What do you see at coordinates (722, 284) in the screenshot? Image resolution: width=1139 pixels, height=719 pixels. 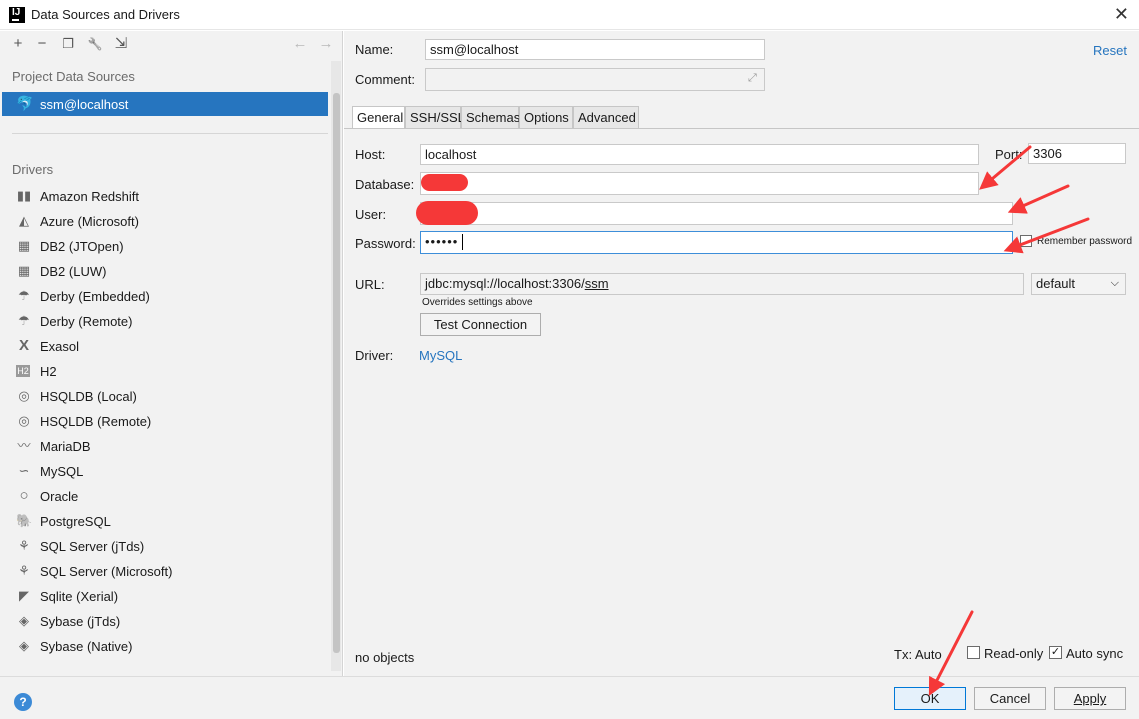 I see `url-field: jdbc:mysql://localhost:3306/ssm` at bounding box center [722, 284].